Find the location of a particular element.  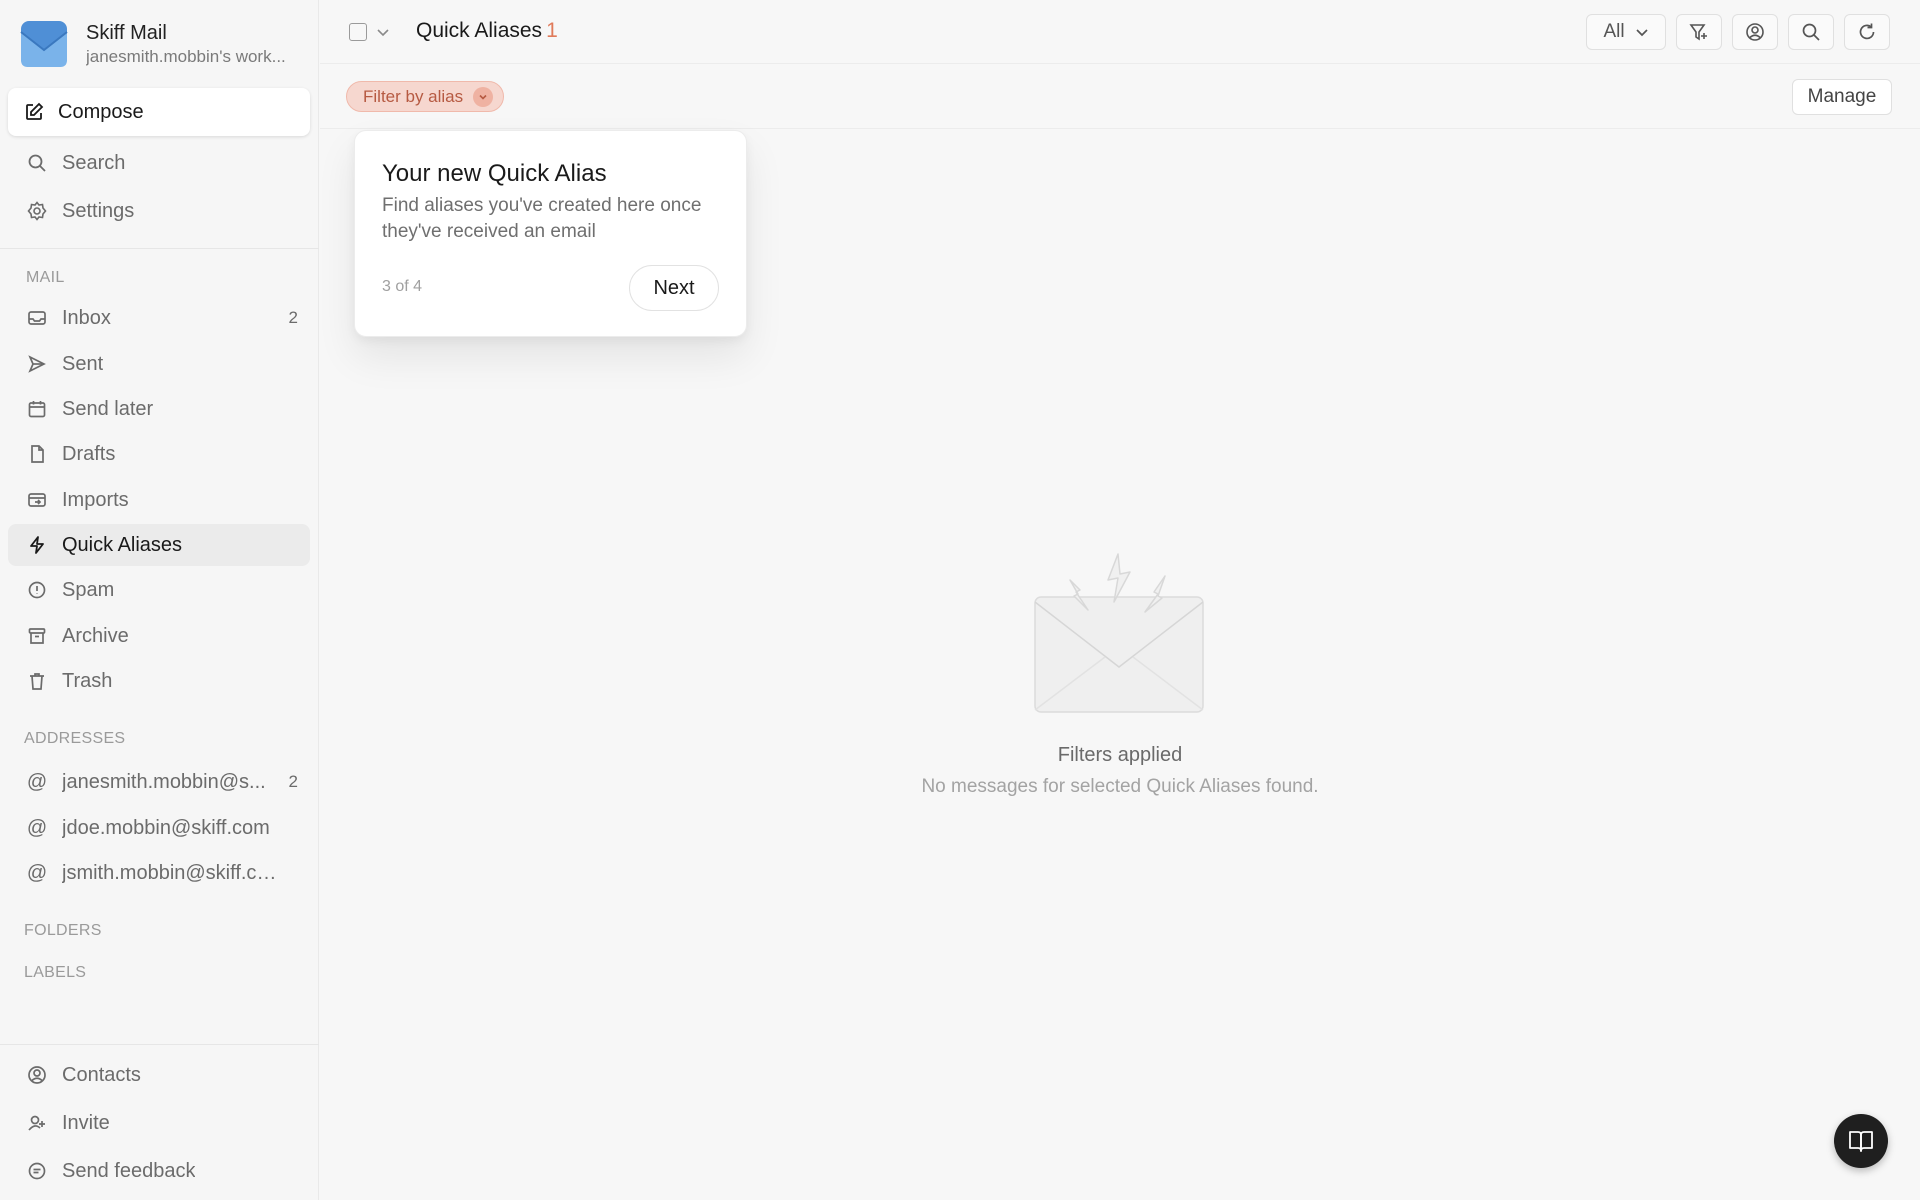

sidebar-item-spam: Spam is located at coordinates (159, 590).